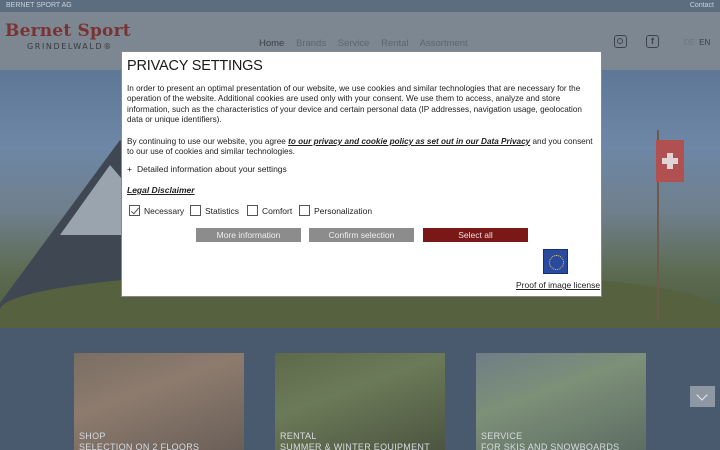  What do you see at coordinates (444, 43) in the screenshot?
I see `nav-item-assortment: Assortment` at bounding box center [444, 43].